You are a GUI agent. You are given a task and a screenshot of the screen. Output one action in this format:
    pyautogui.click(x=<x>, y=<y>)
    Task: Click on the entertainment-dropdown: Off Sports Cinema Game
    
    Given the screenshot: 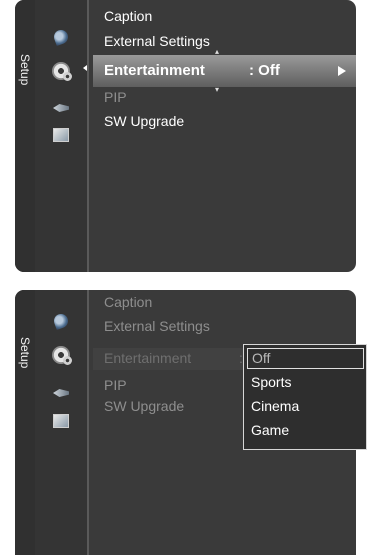 What is the action you would take?
    pyautogui.click(x=305, y=397)
    